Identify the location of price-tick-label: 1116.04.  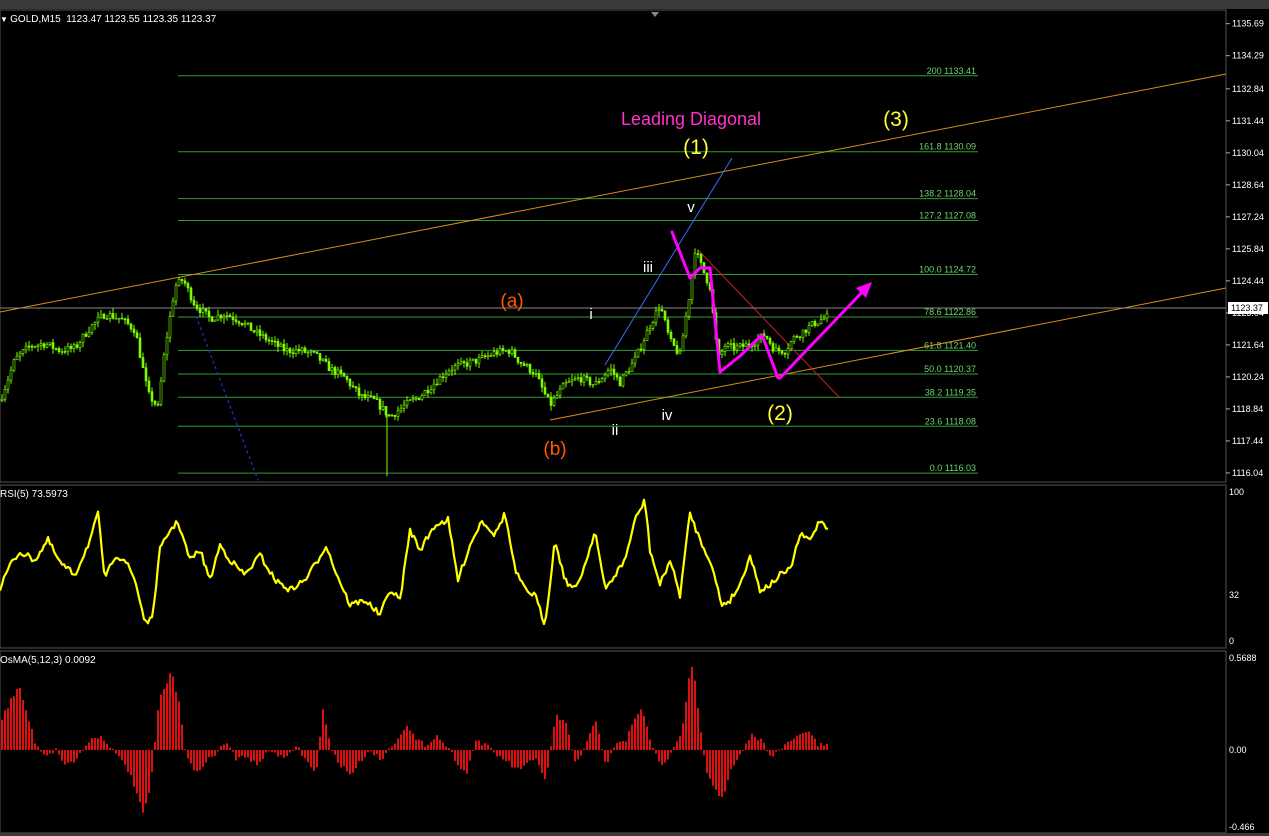
(1247, 473).